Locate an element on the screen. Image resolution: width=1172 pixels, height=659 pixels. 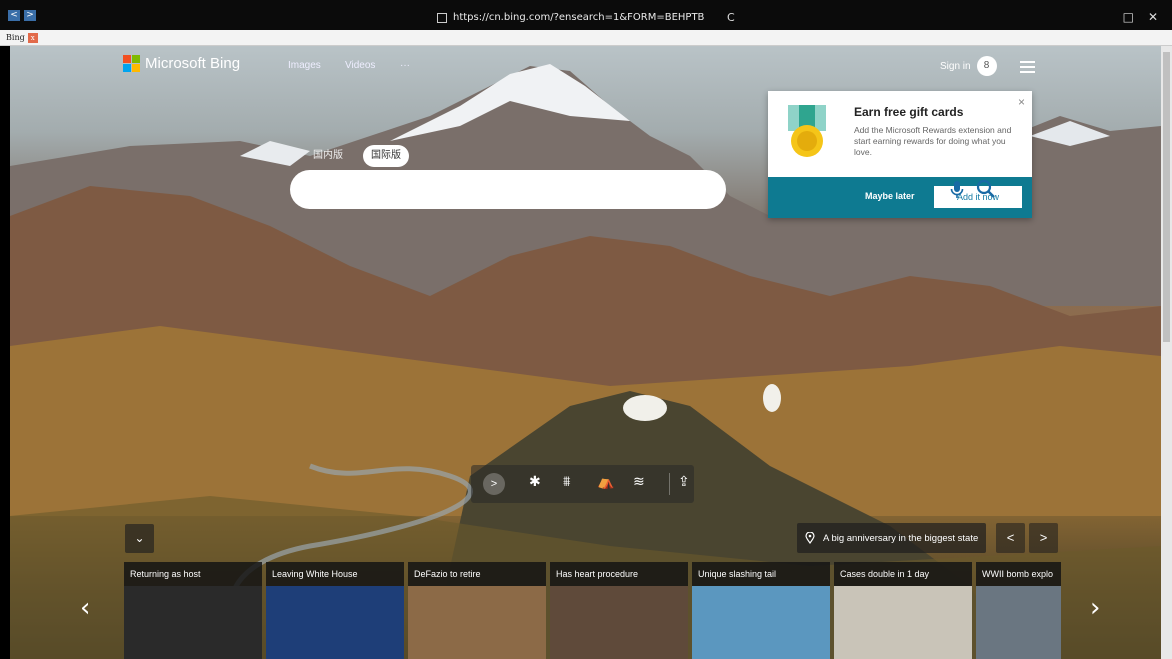
sign-in-button: Sign in 8 is located at coordinates (968, 66).